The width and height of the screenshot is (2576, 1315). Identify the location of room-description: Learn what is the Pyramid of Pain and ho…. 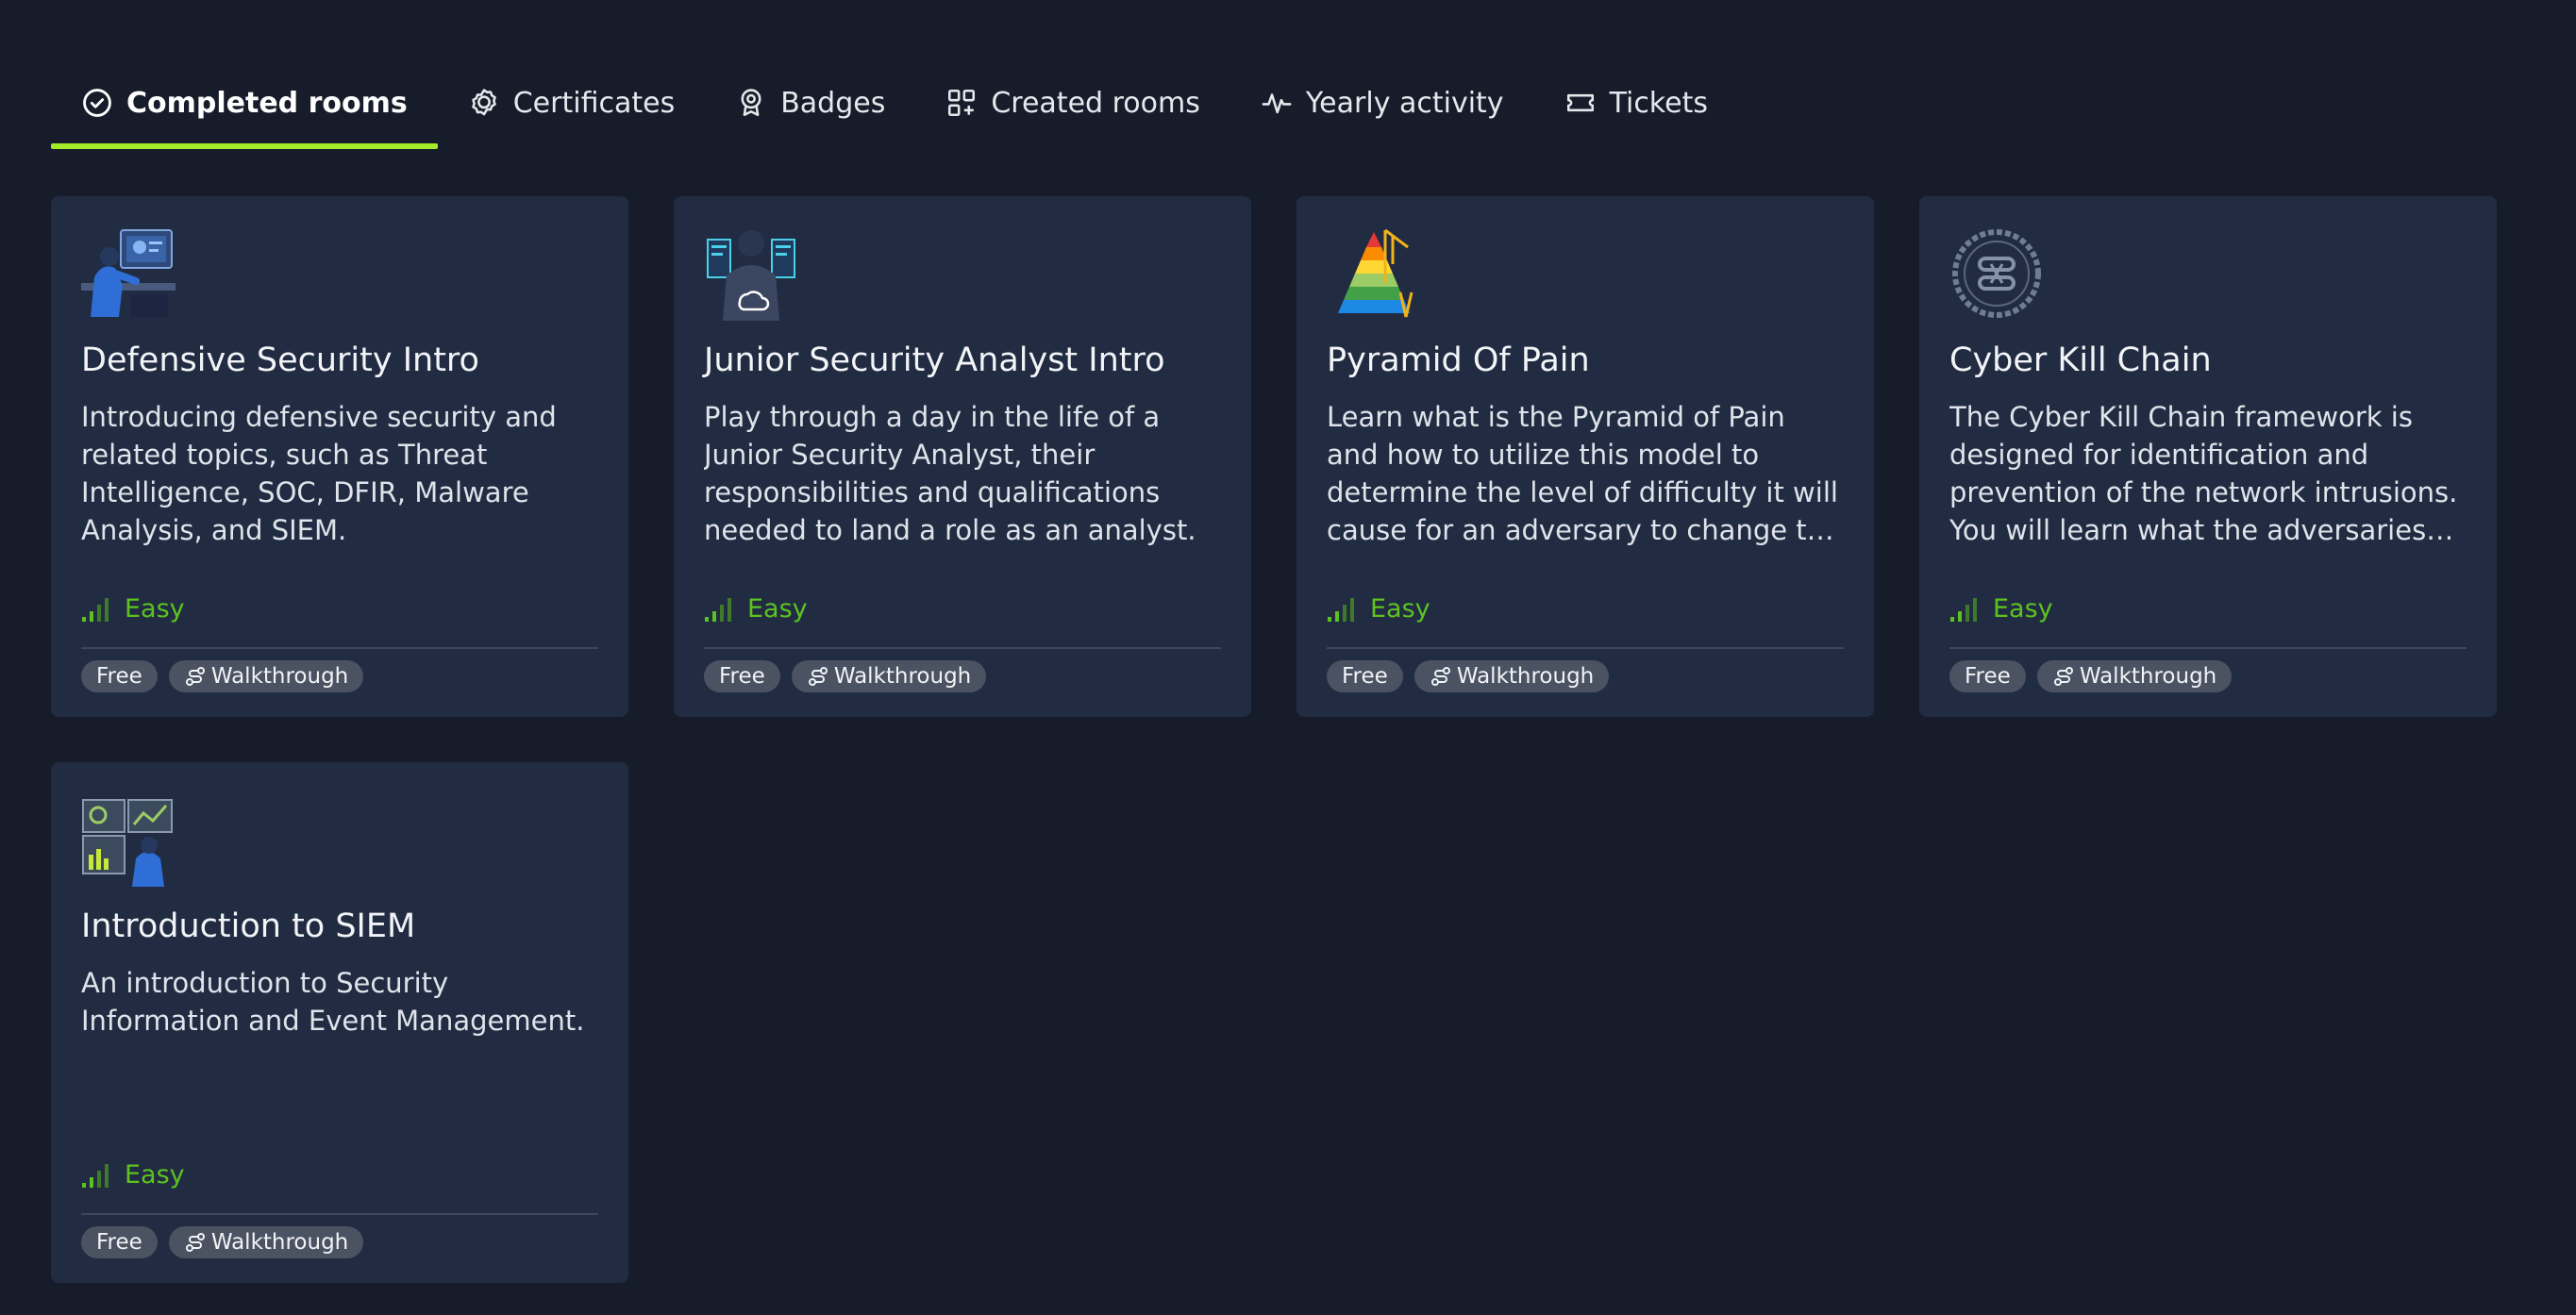
(1584, 473).